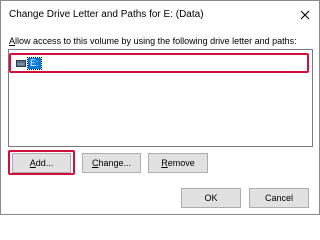 This screenshot has width=320, height=240. I want to click on close-button, so click(305, 15).